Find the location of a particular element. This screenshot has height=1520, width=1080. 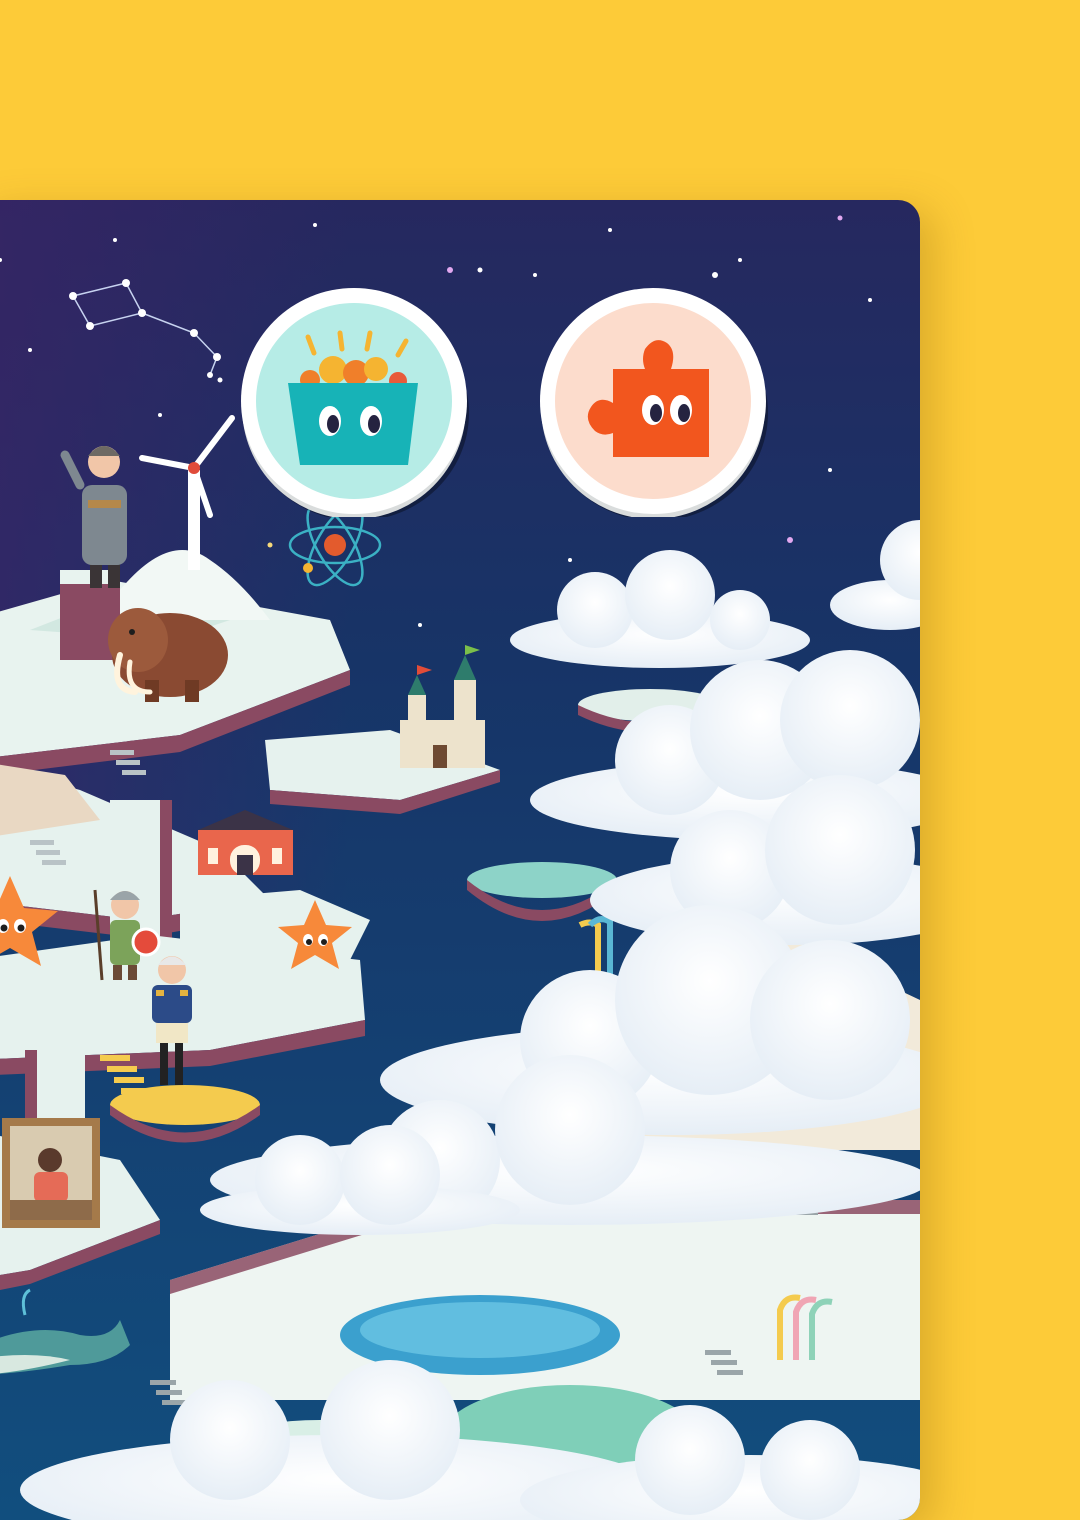

puzzle-piece-icon is located at coordinates (654, 402).